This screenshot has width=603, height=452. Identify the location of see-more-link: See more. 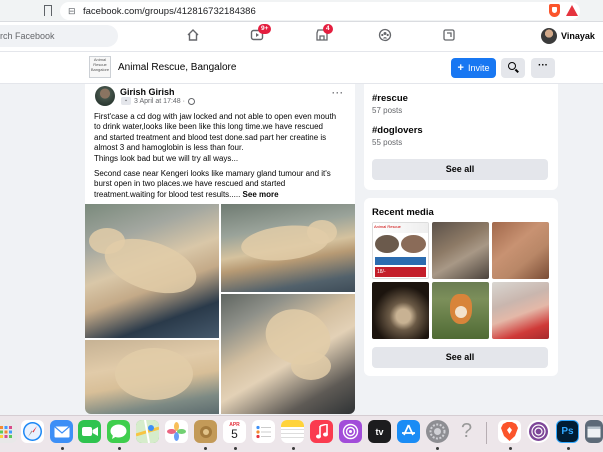
(261, 194).